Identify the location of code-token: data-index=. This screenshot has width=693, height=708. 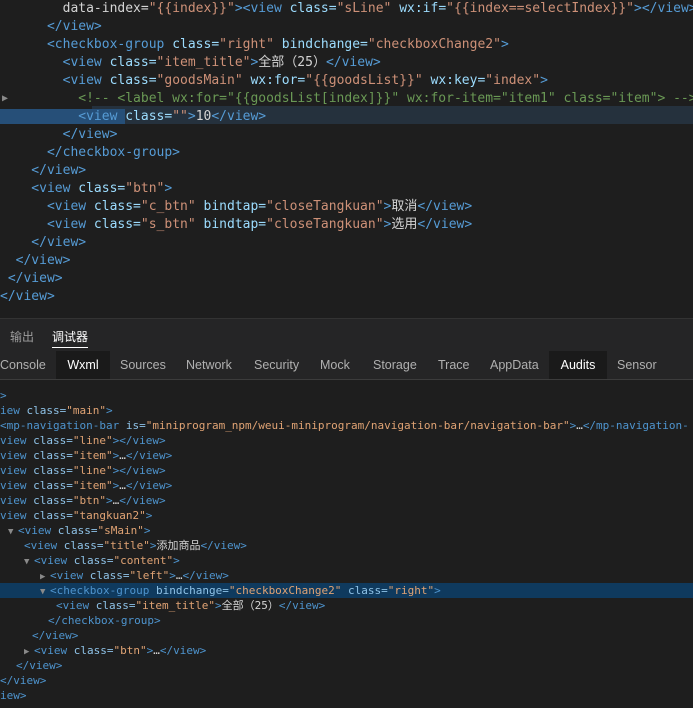
(74, 8).